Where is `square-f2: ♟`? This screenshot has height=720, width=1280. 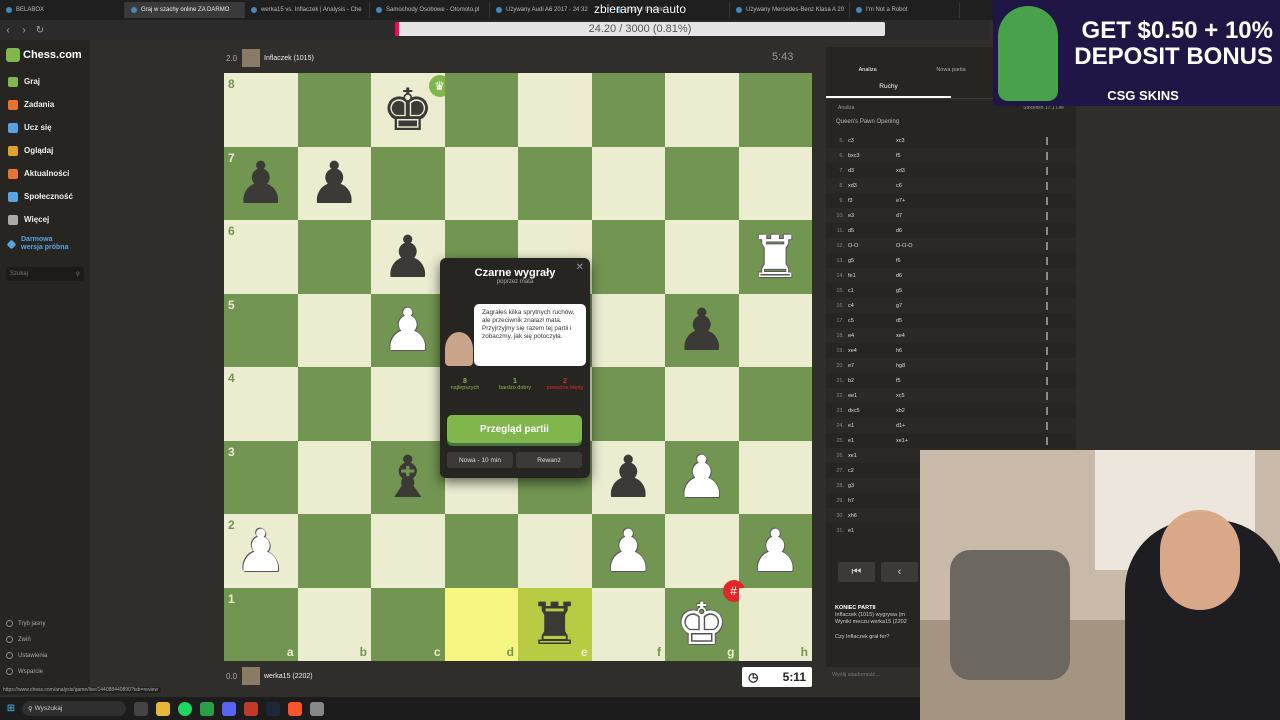
square-f2: ♟ is located at coordinates (628, 551).